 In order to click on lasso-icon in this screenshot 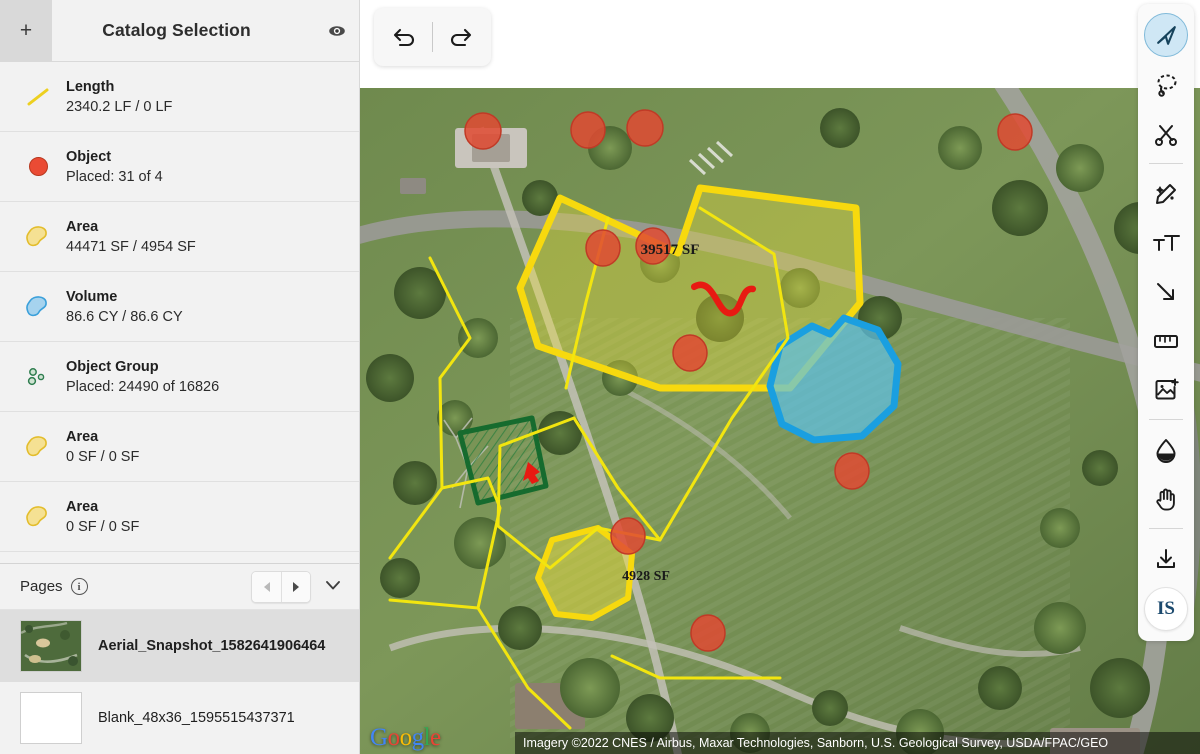, I will do `click(1167, 85)`.